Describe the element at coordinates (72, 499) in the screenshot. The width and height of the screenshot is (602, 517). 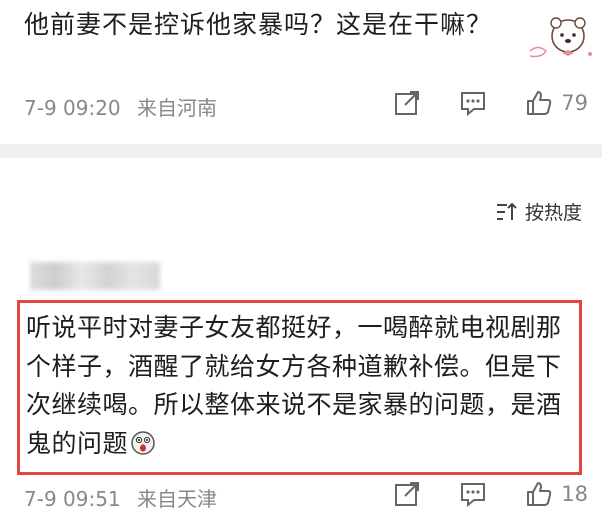
I see `comment-date: 7-9 09:51` at that location.